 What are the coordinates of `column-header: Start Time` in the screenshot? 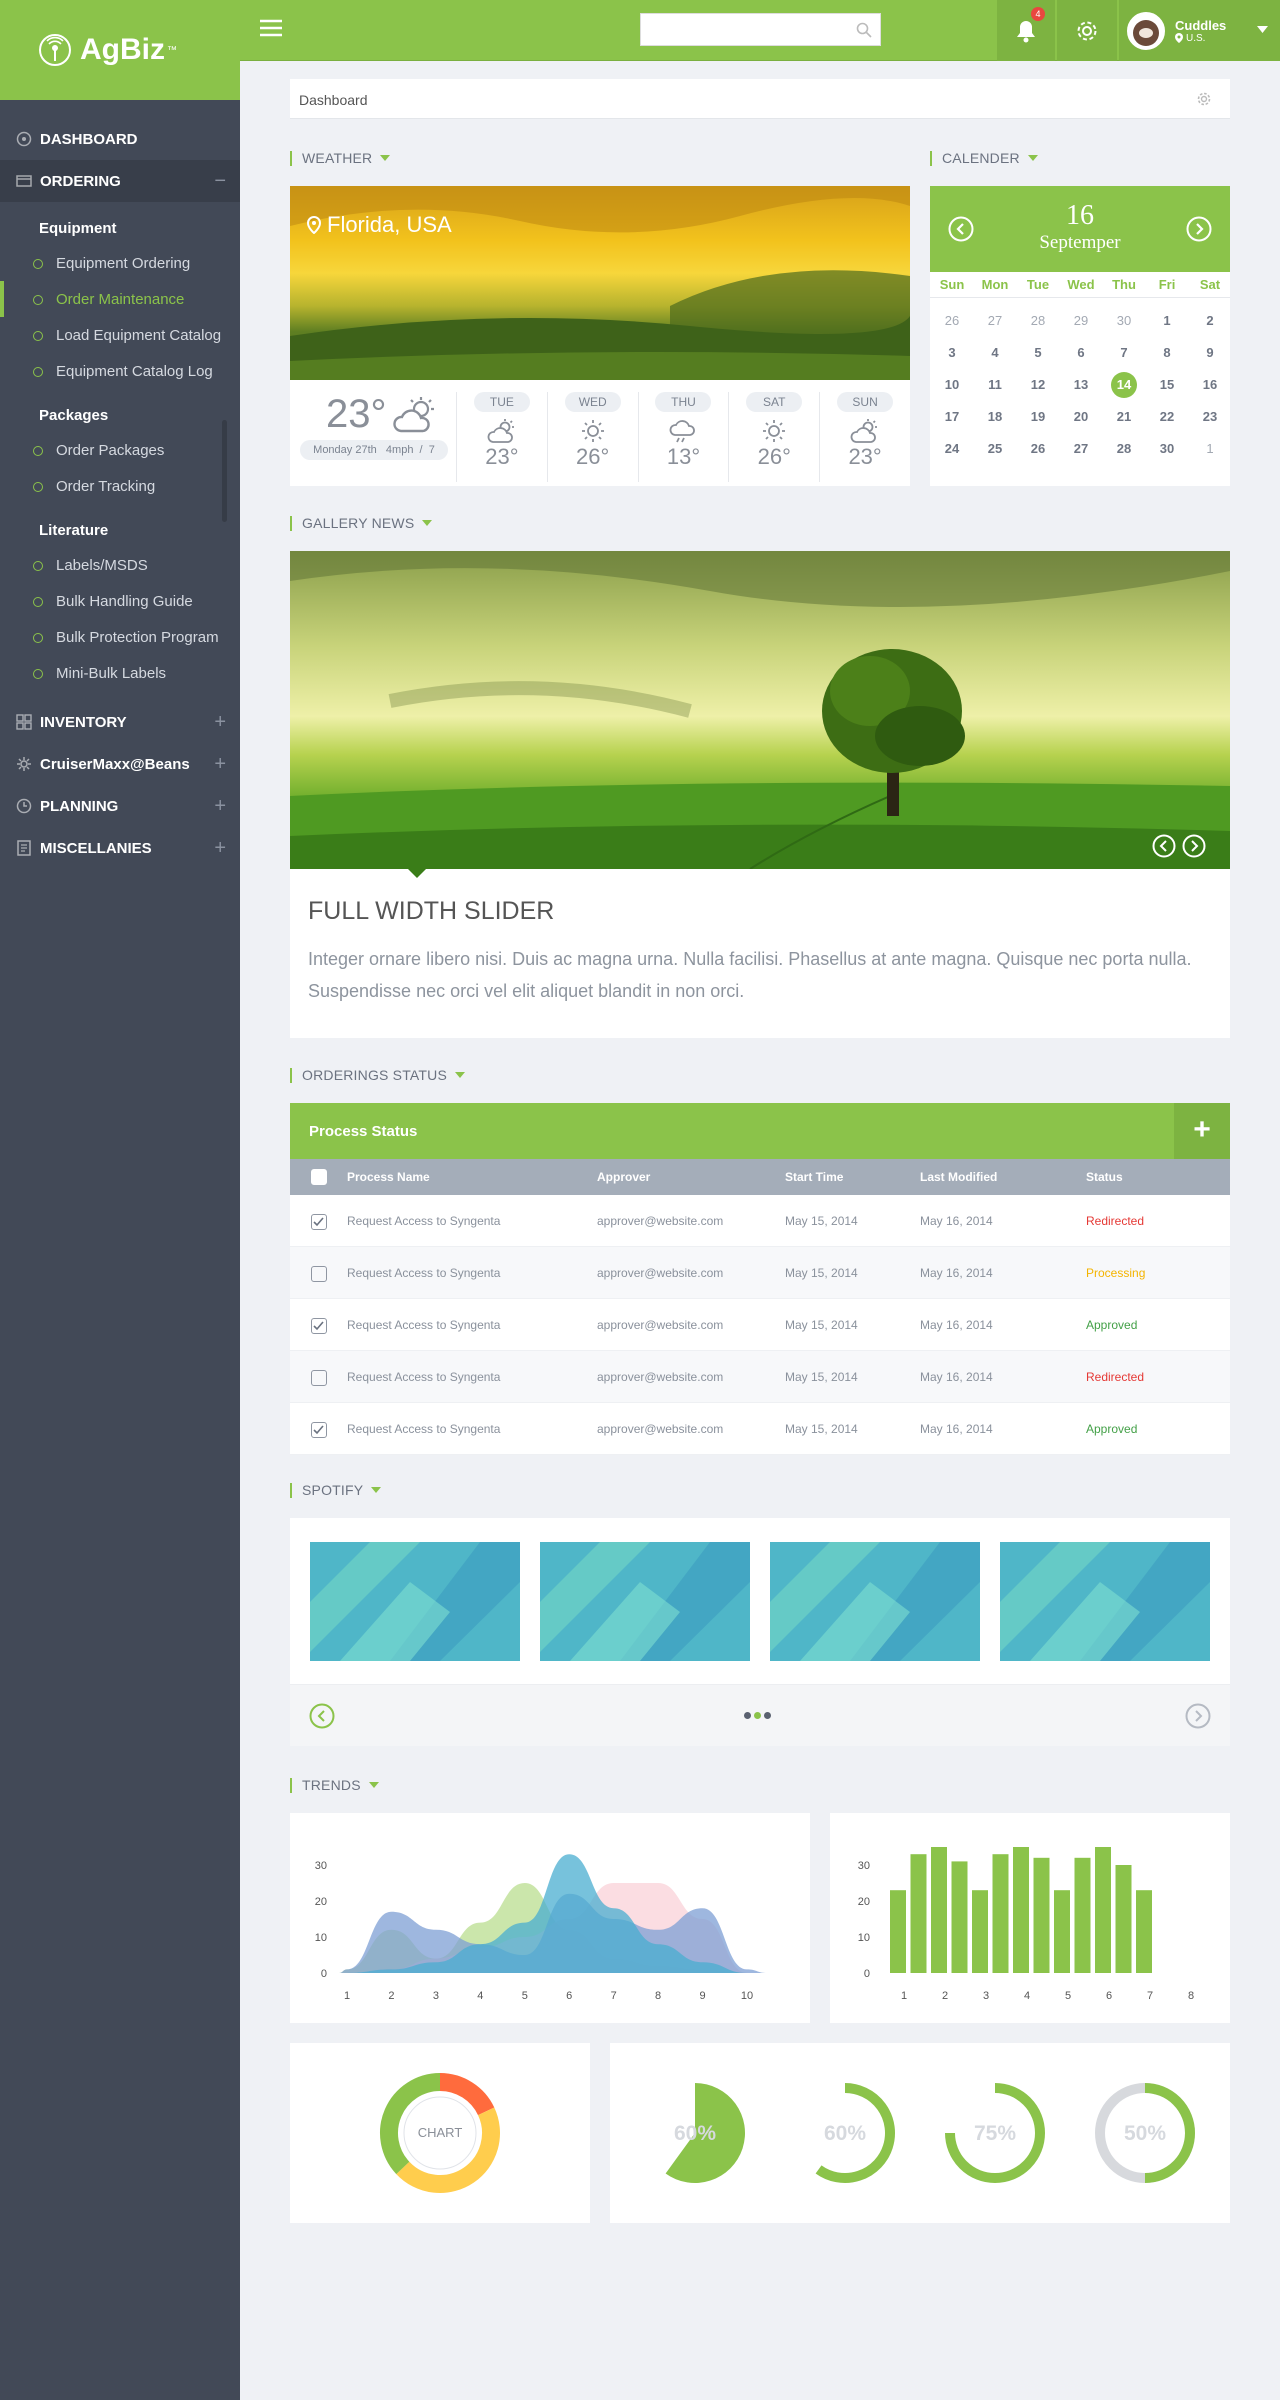 It's located at (814, 1177).